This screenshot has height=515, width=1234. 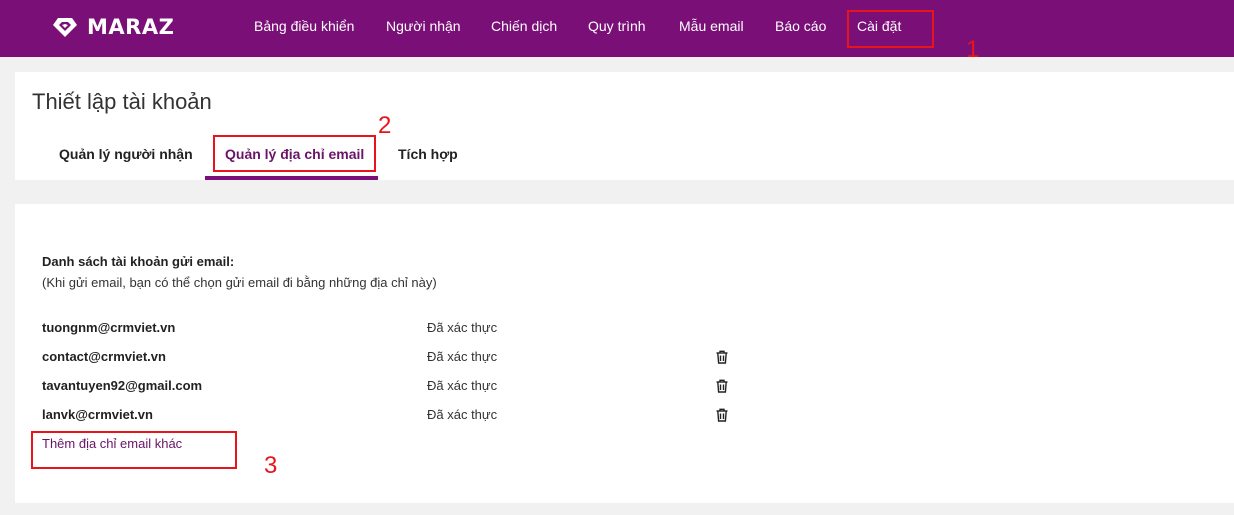 What do you see at coordinates (109, 327) in the screenshot?
I see `account-email: tuongnm@crmviet.vn` at bounding box center [109, 327].